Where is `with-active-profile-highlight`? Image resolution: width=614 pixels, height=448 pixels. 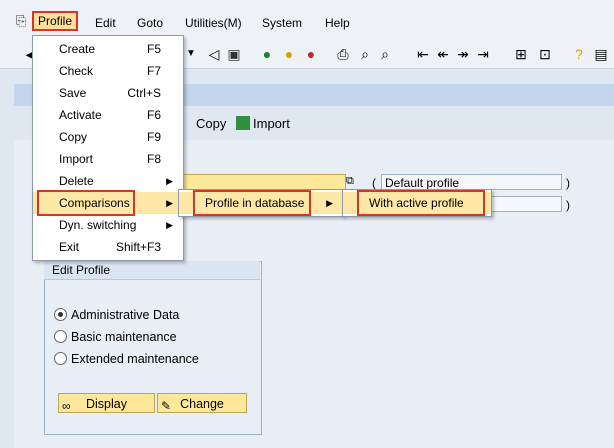
with-active-profile-highlight is located at coordinates (421, 203).